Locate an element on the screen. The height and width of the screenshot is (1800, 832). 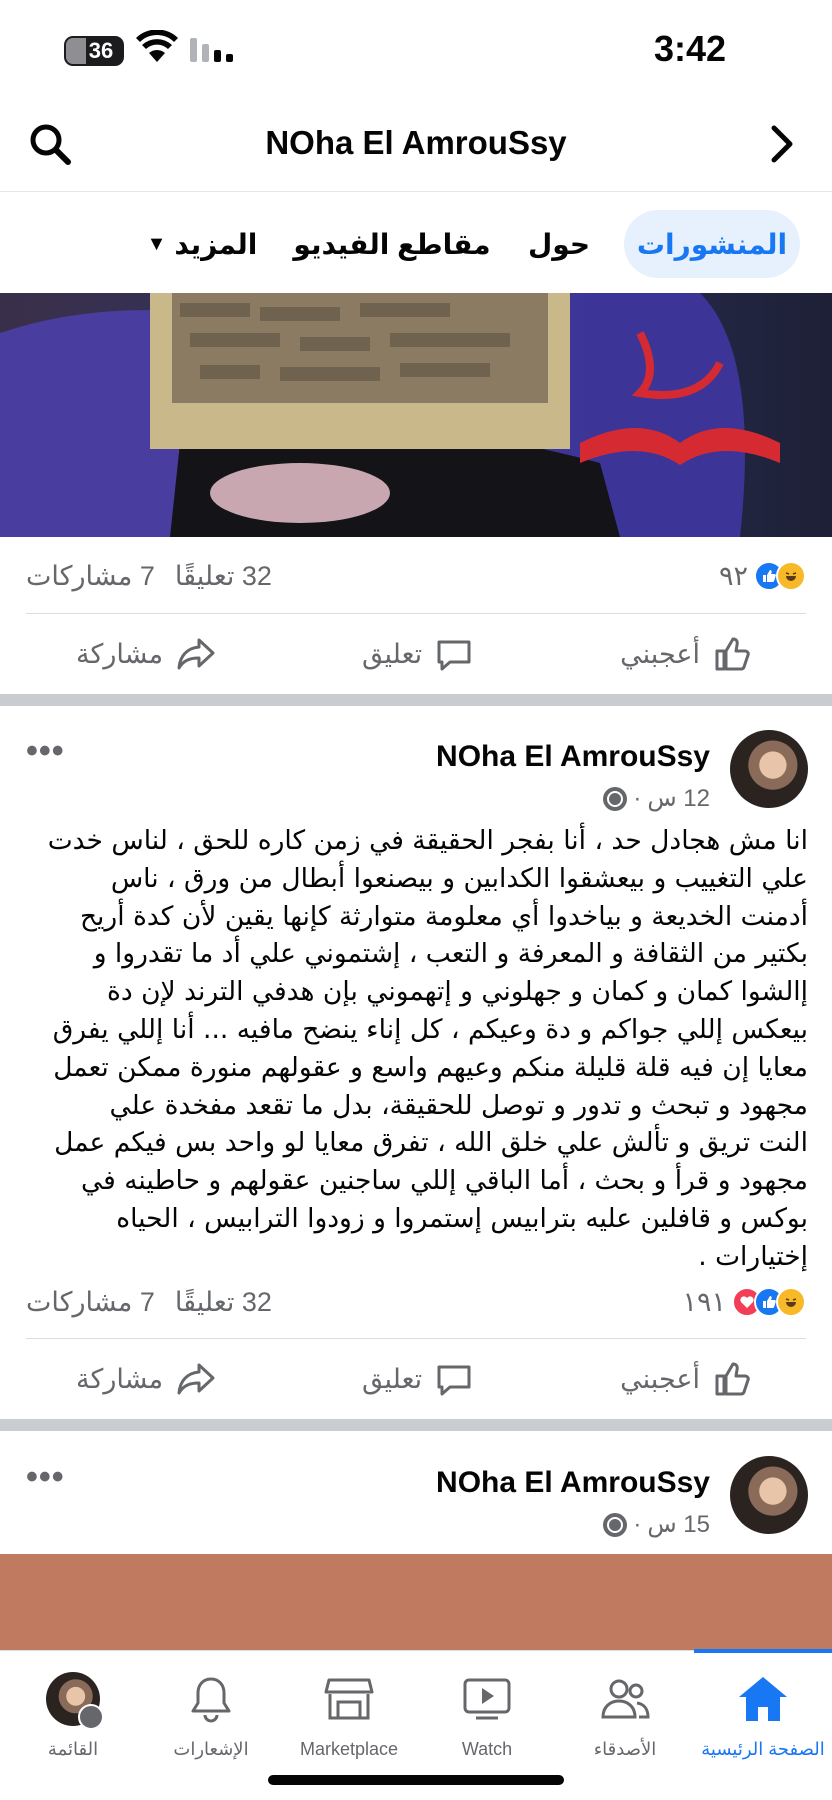
post1-share-button: مشاركة is located at coordinates (146, 654).